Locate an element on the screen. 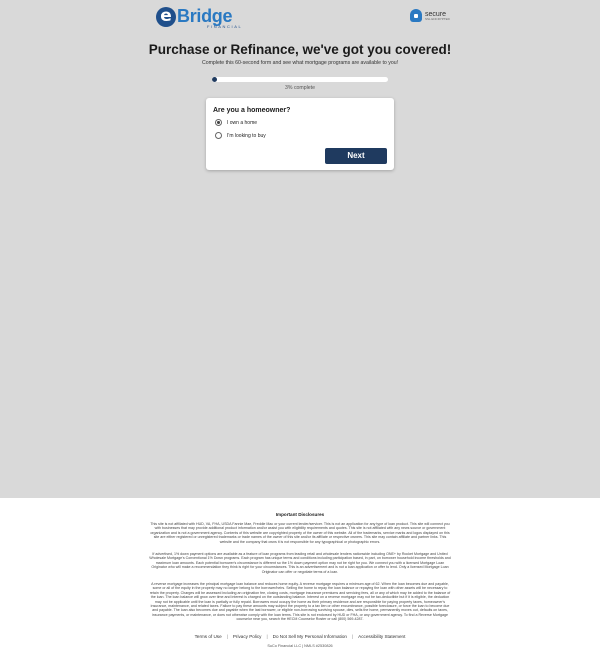 The height and width of the screenshot is (662, 600). disclosures-title: Important Disclosures is located at coordinates (300, 514).